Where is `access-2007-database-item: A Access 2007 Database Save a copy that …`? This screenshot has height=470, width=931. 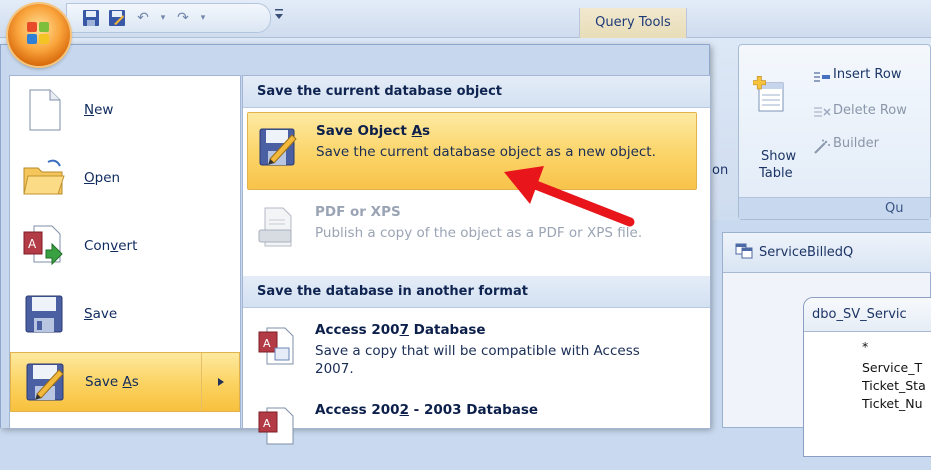
access-2007-database-item: A Access 2007 Database Save a copy that … is located at coordinates (472, 351).